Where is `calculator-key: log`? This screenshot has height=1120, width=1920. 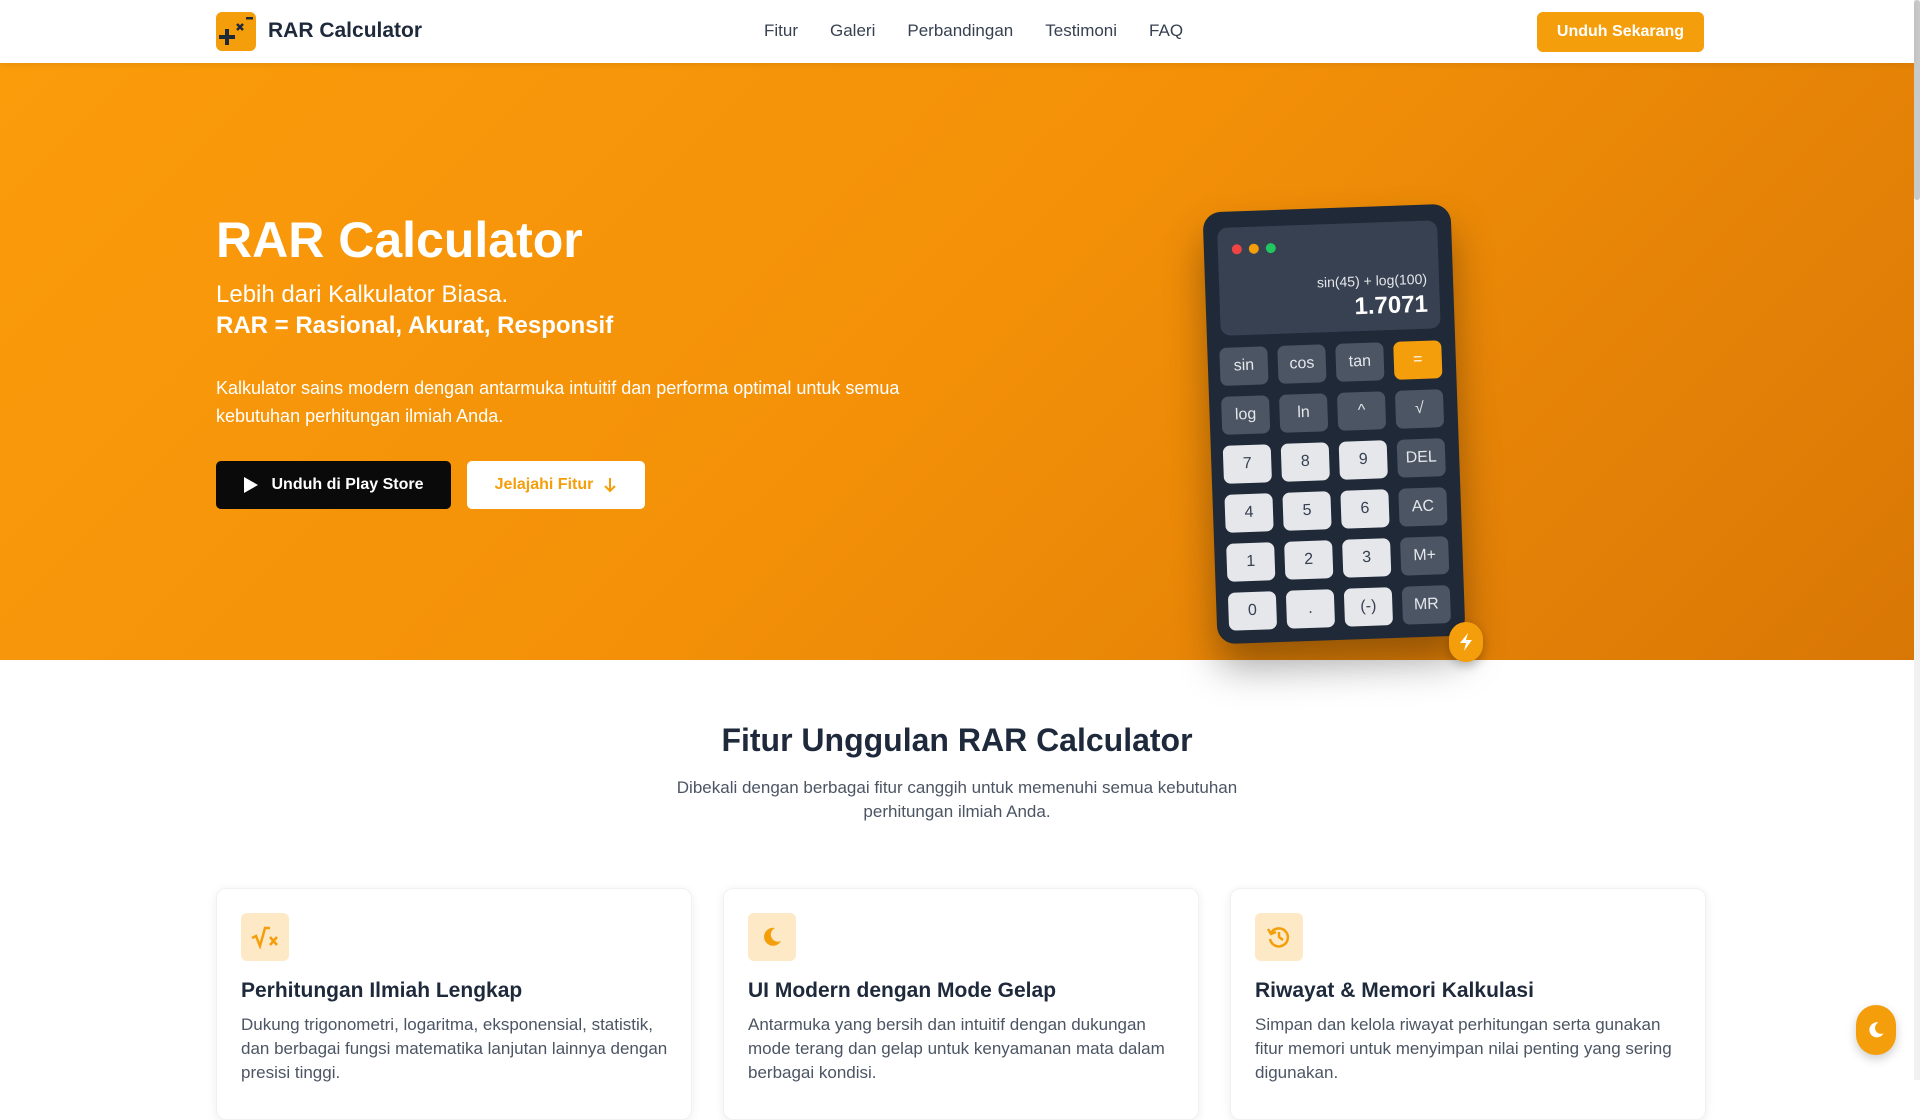
calculator-key: log is located at coordinates (1245, 415).